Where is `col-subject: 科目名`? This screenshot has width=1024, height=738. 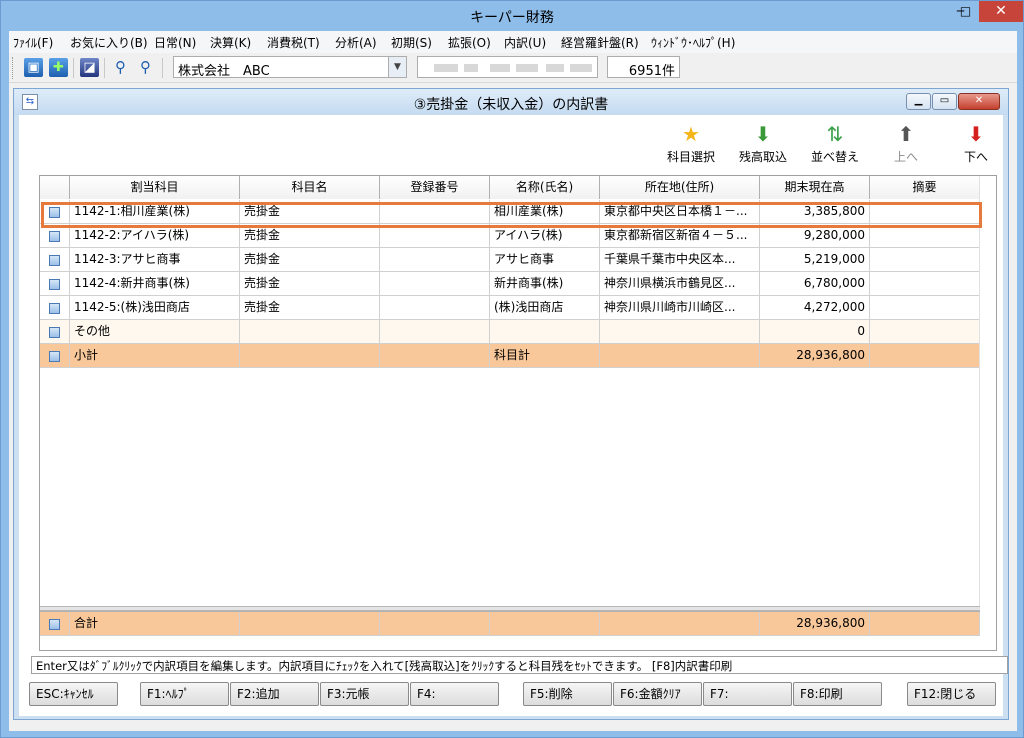
col-subject: 科目名 is located at coordinates (310, 187).